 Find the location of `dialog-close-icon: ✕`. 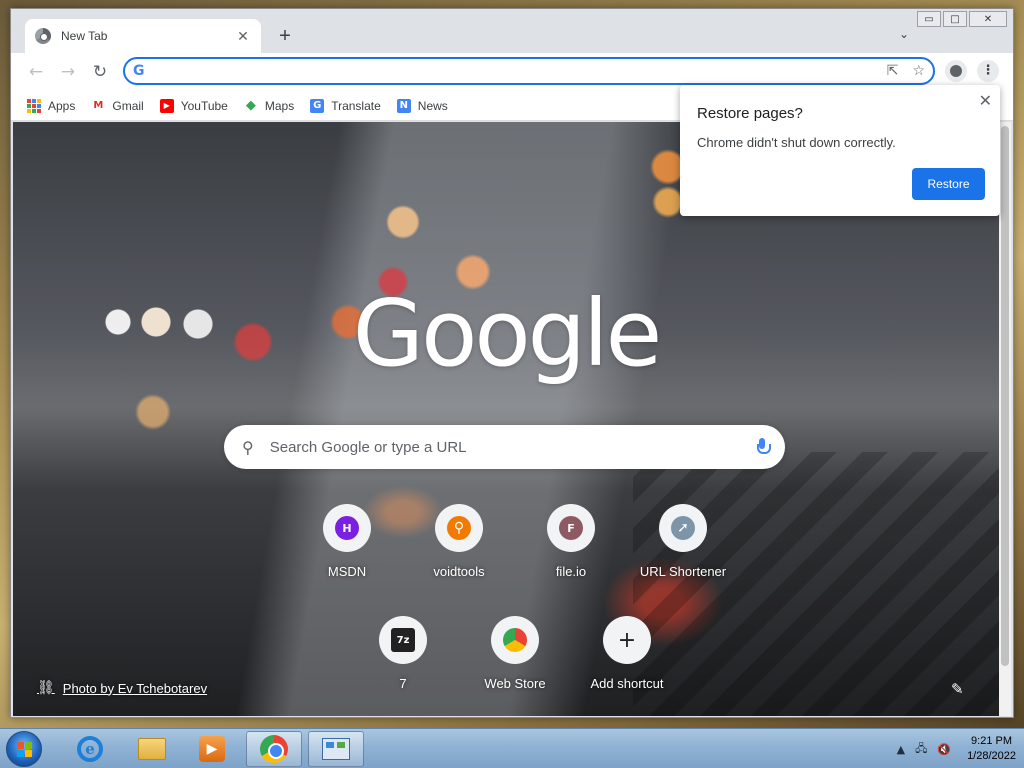

dialog-close-icon: ✕ is located at coordinates (985, 100).